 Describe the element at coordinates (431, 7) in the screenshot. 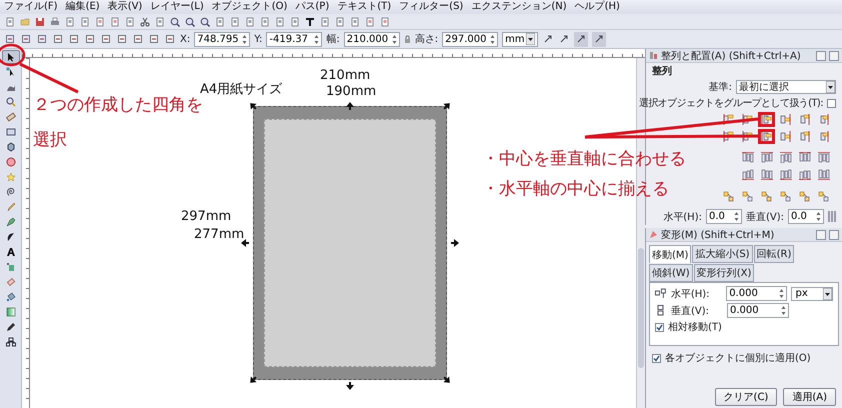

I see `menu-item: フィルター(S)` at that location.